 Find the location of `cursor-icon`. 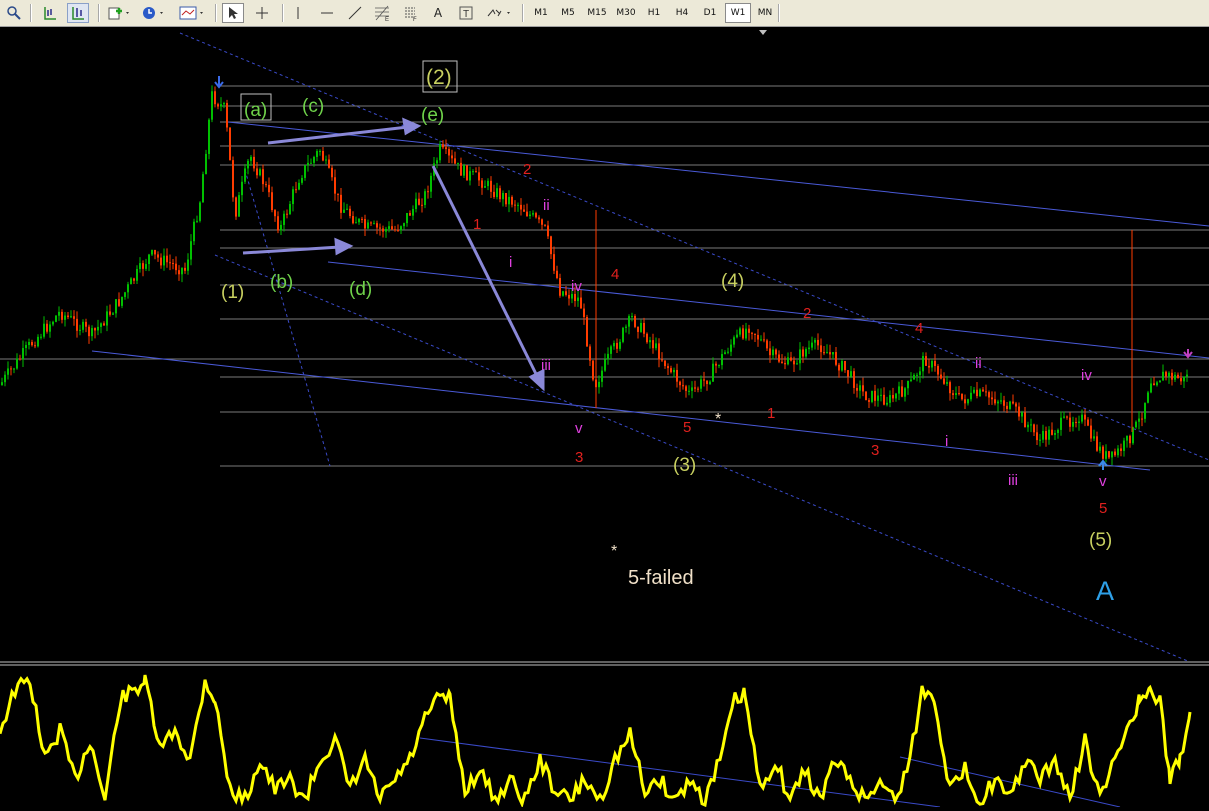

cursor-icon is located at coordinates (233, 13).